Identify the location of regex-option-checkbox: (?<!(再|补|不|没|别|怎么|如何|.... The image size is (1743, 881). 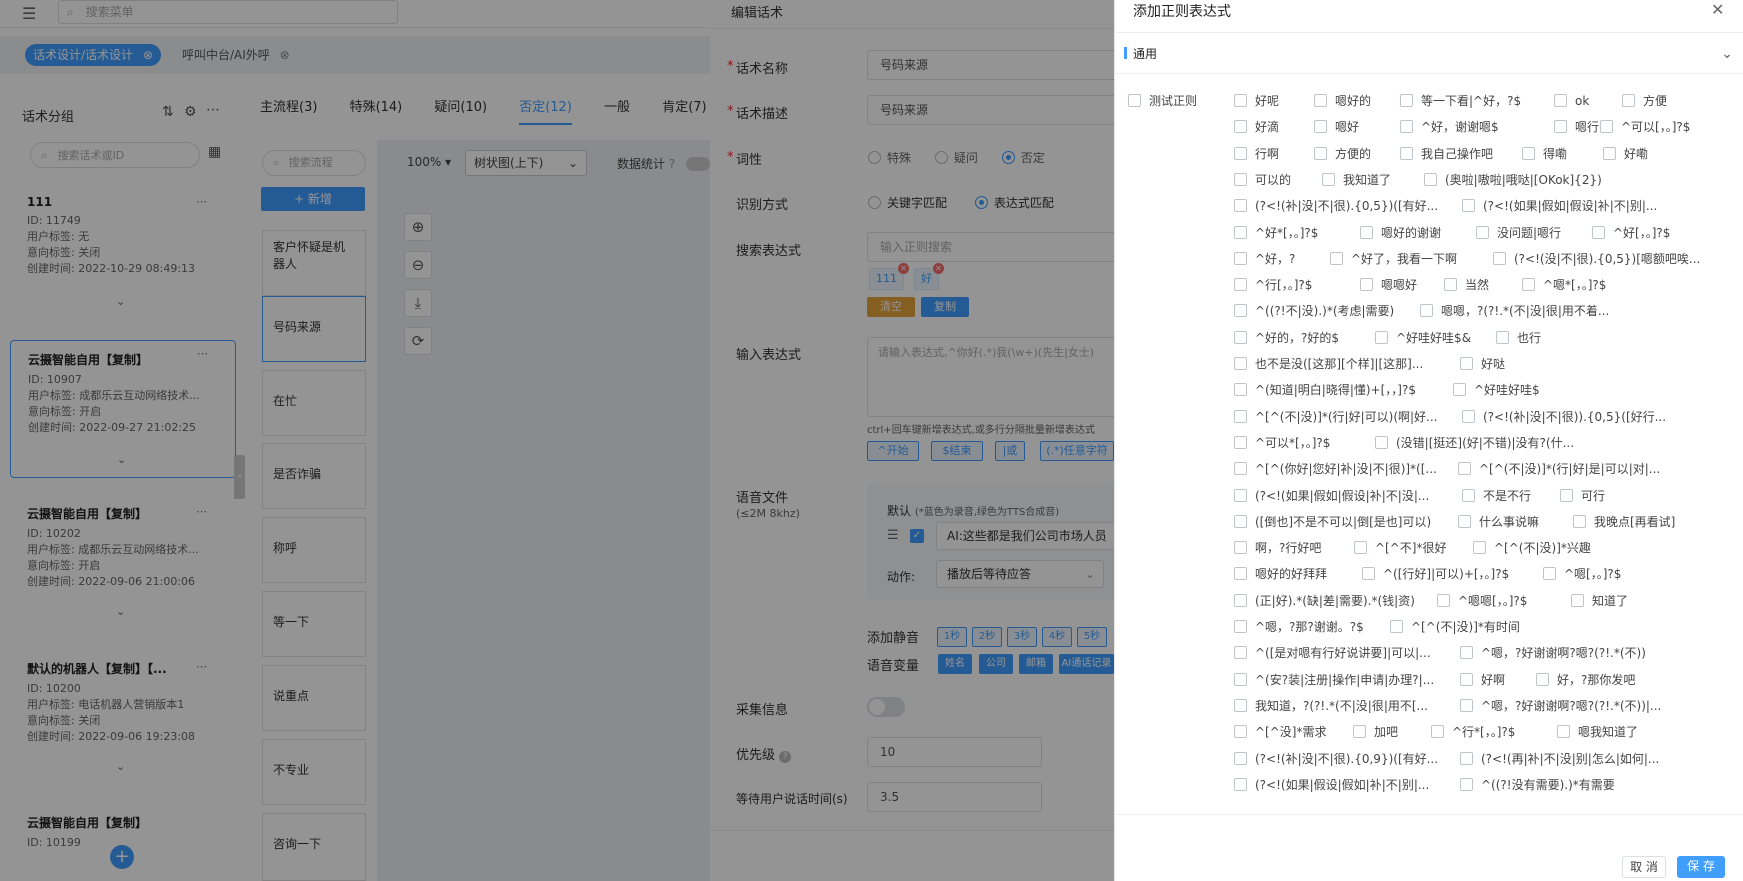
(1559, 759).